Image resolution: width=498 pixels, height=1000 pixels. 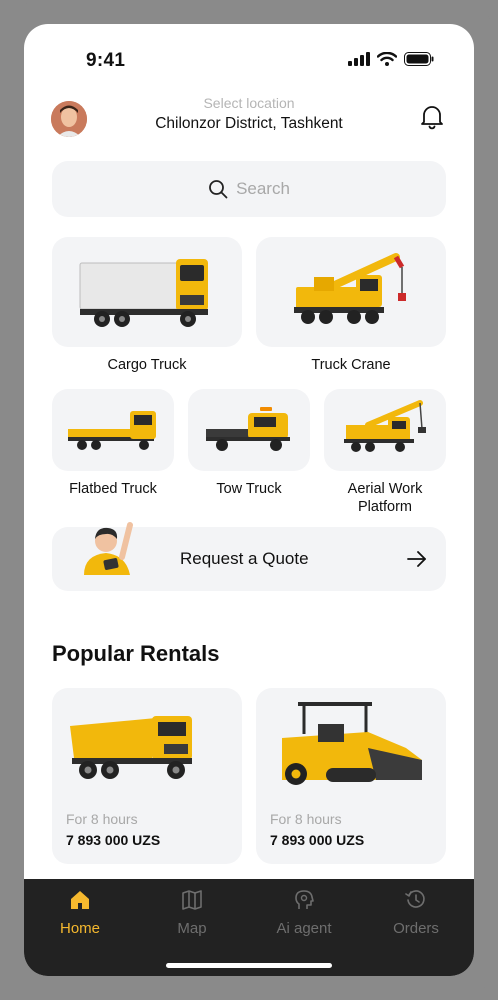 What do you see at coordinates (79, 928) in the screenshot?
I see `tab-label: Home` at bounding box center [79, 928].